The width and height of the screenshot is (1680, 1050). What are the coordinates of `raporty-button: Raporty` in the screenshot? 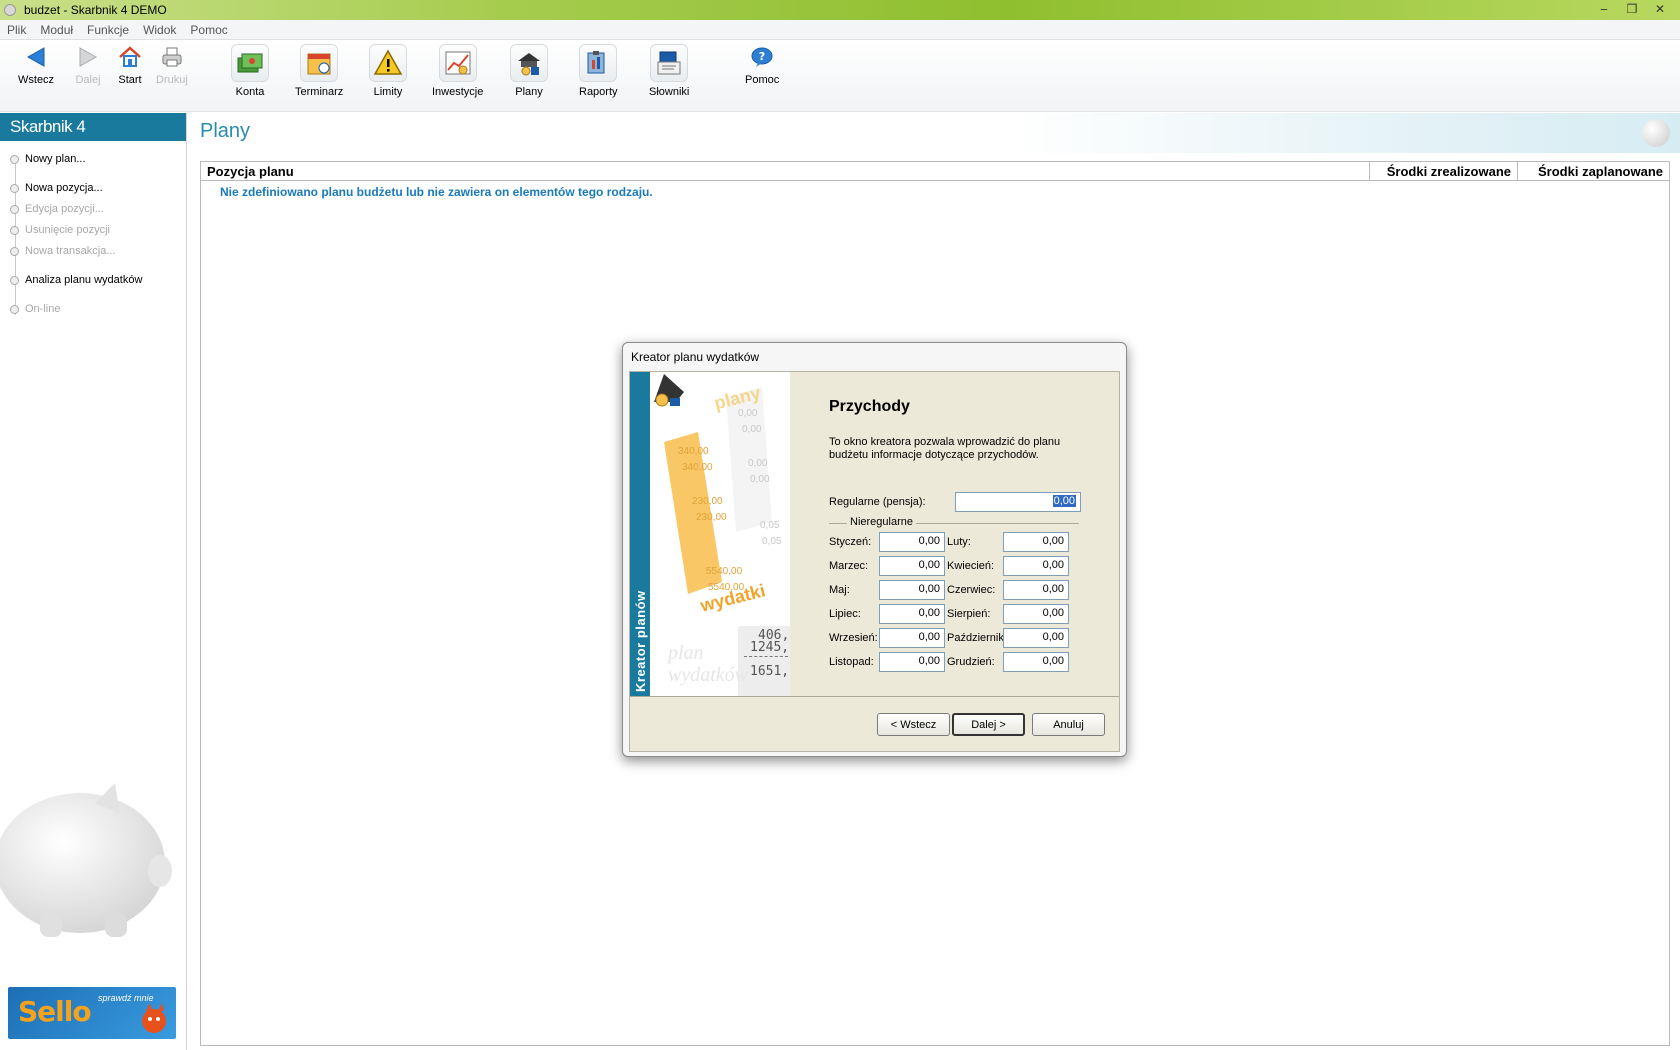 It's located at (598, 71).